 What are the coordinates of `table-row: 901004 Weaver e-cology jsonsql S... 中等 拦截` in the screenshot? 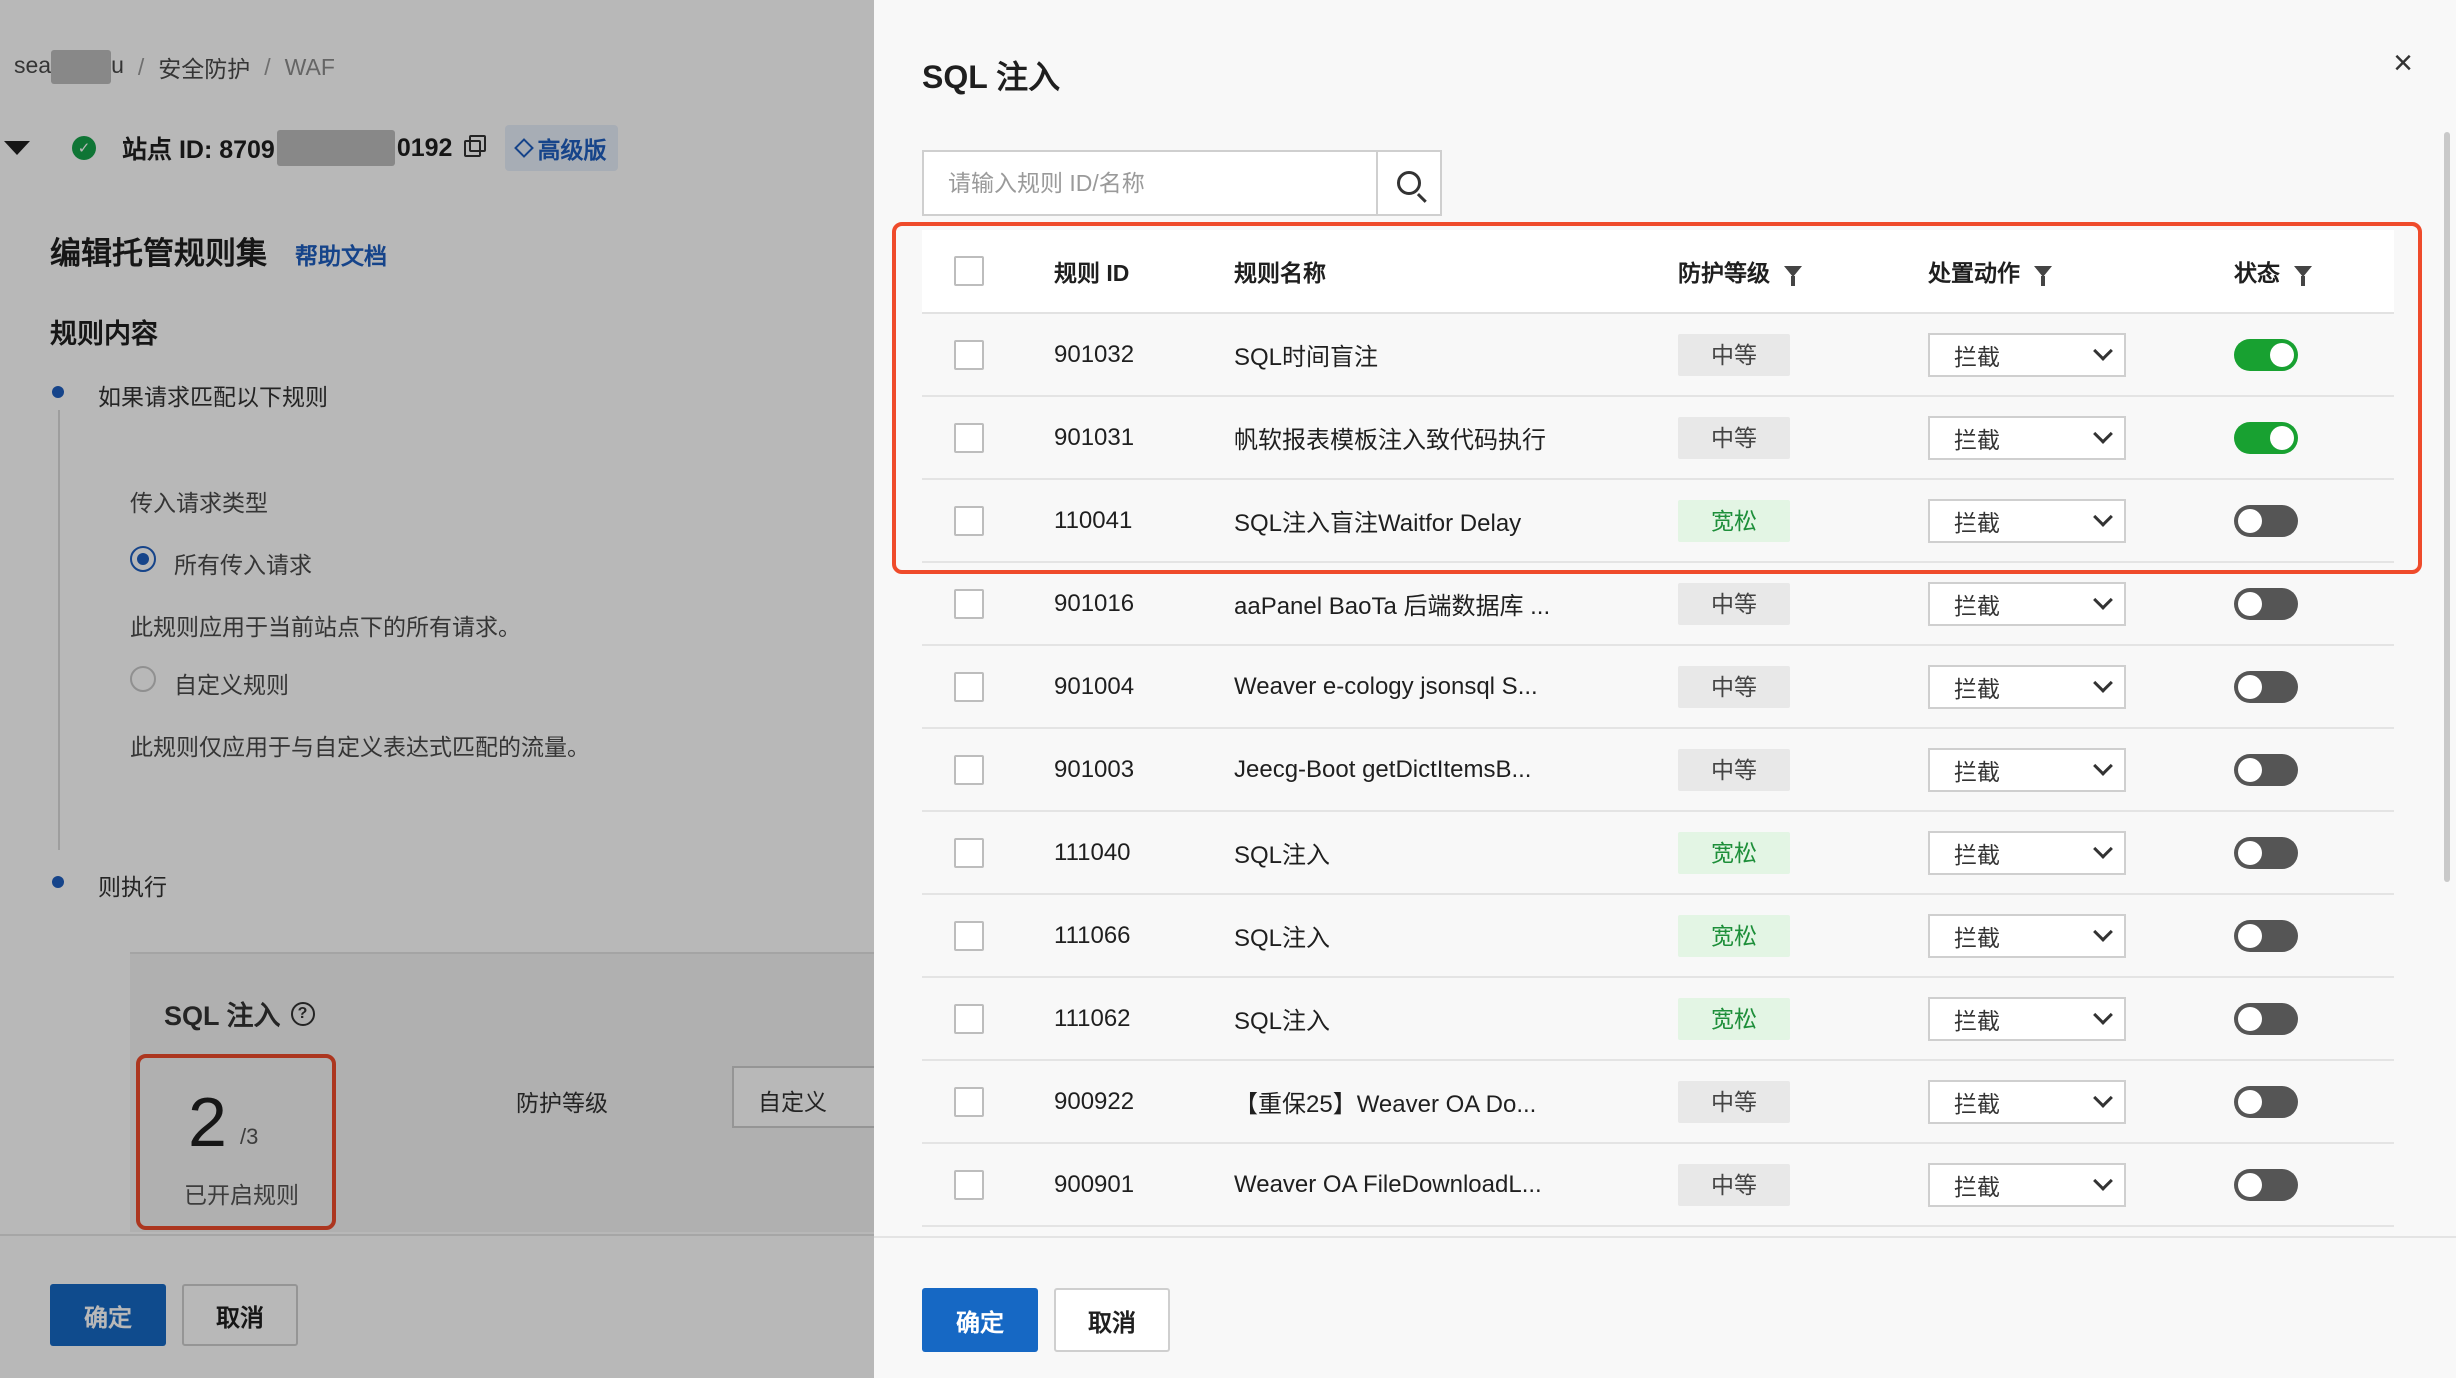 It's located at (1658, 687).